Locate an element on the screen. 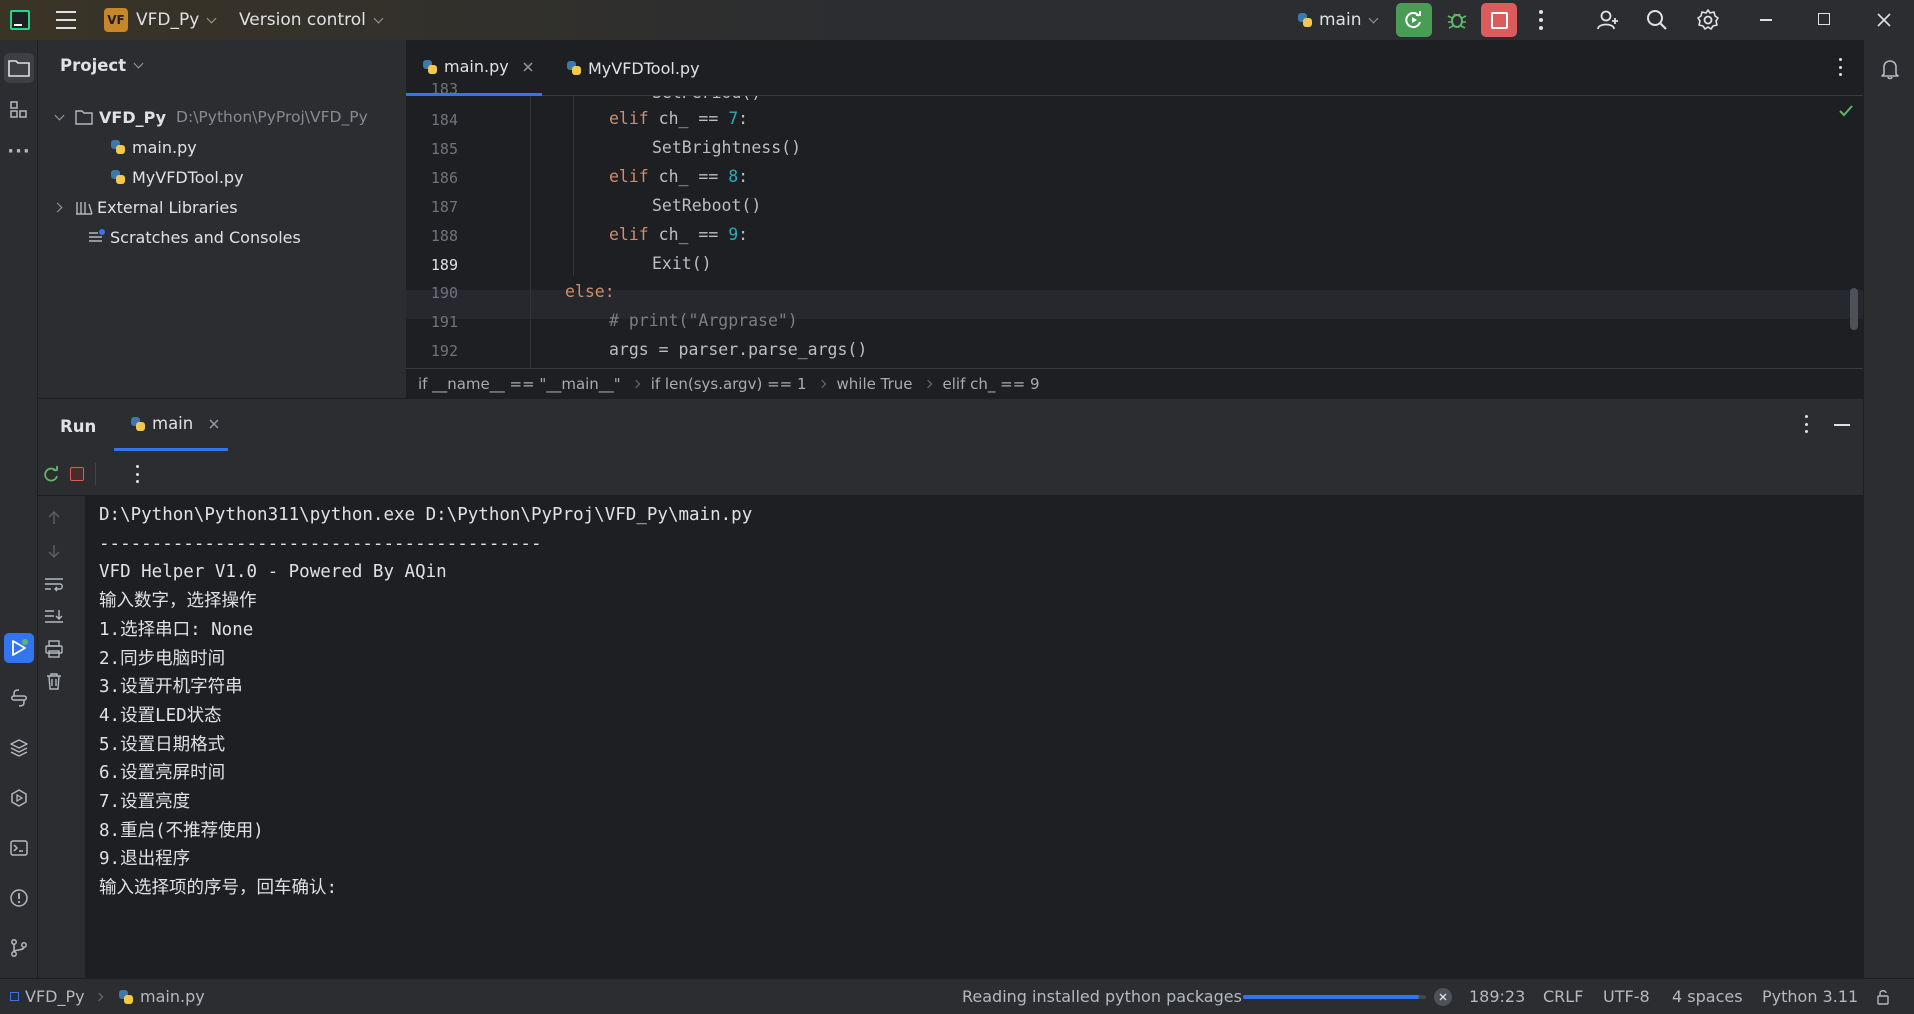 This screenshot has width=1914, height=1014. arrow-down-icon is located at coordinates (54, 551).